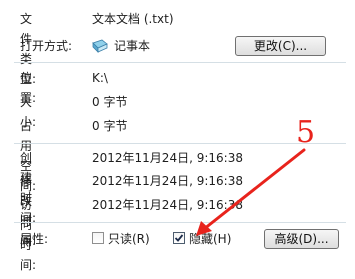 Image resolution: width=355 pixels, height=279 pixels. I want to click on annotation-arrow, so click(254, 189).